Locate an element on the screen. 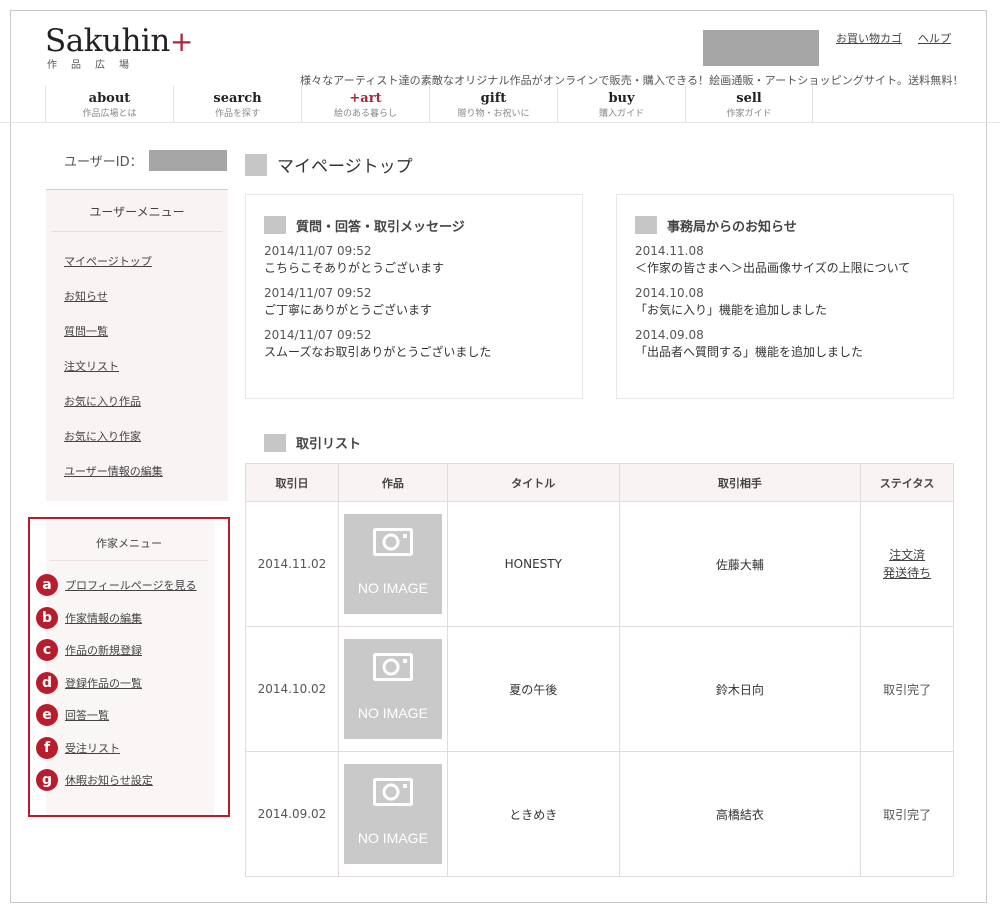 Image resolution: width=1000 pixels, height=915 pixels. notice-text: 「お気に入り」機能を追加しました is located at coordinates (731, 310).